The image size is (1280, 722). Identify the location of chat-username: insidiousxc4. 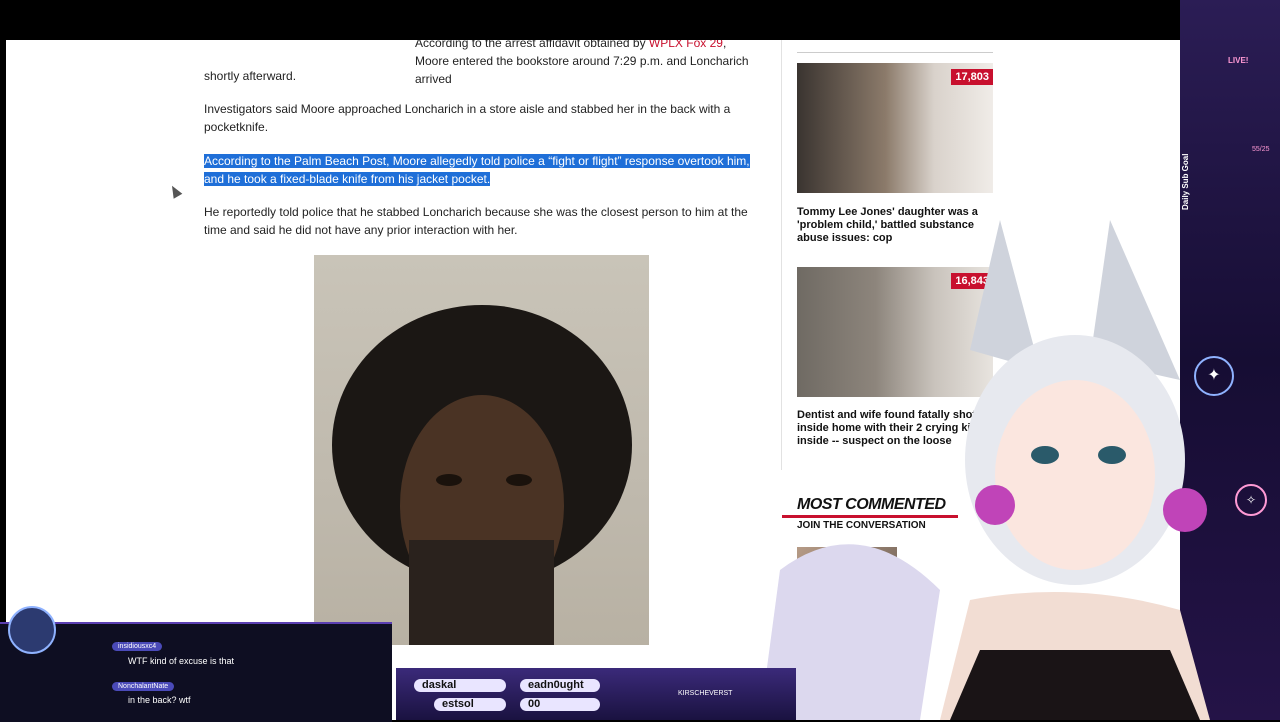
(137, 646).